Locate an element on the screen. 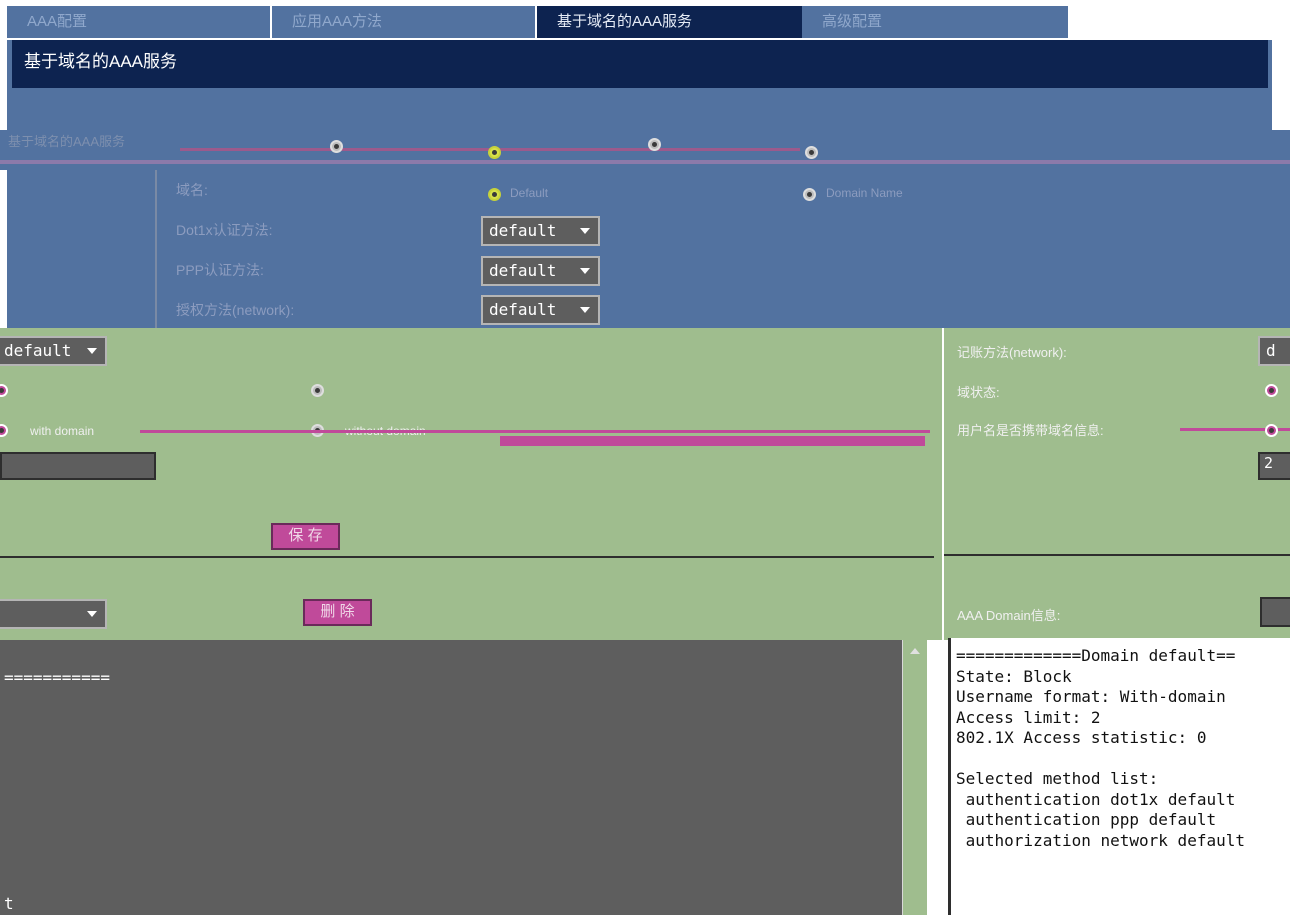 This screenshot has width=1290, height=915. ppp-select: default is located at coordinates (540, 271).